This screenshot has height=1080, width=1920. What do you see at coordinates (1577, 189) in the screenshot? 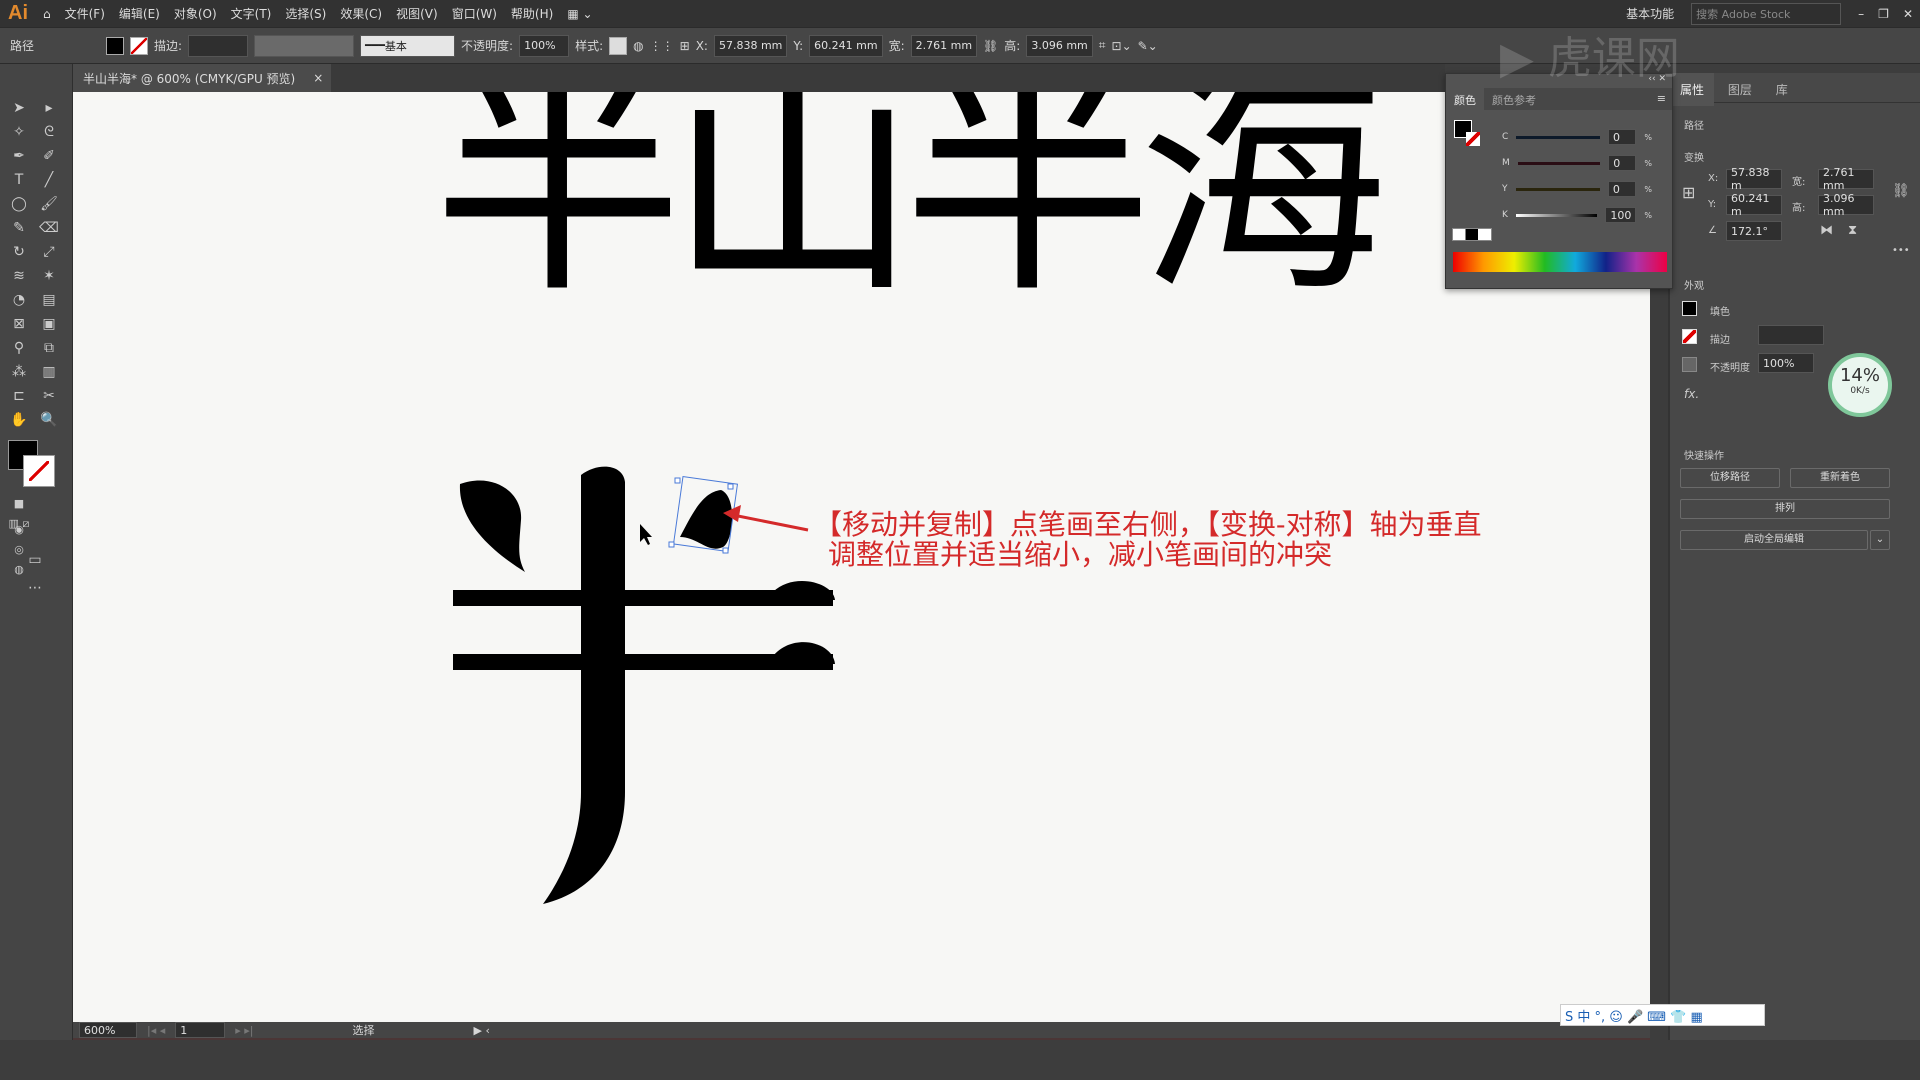
I see `slider-row: Y 0%` at bounding box center [1577, 189].